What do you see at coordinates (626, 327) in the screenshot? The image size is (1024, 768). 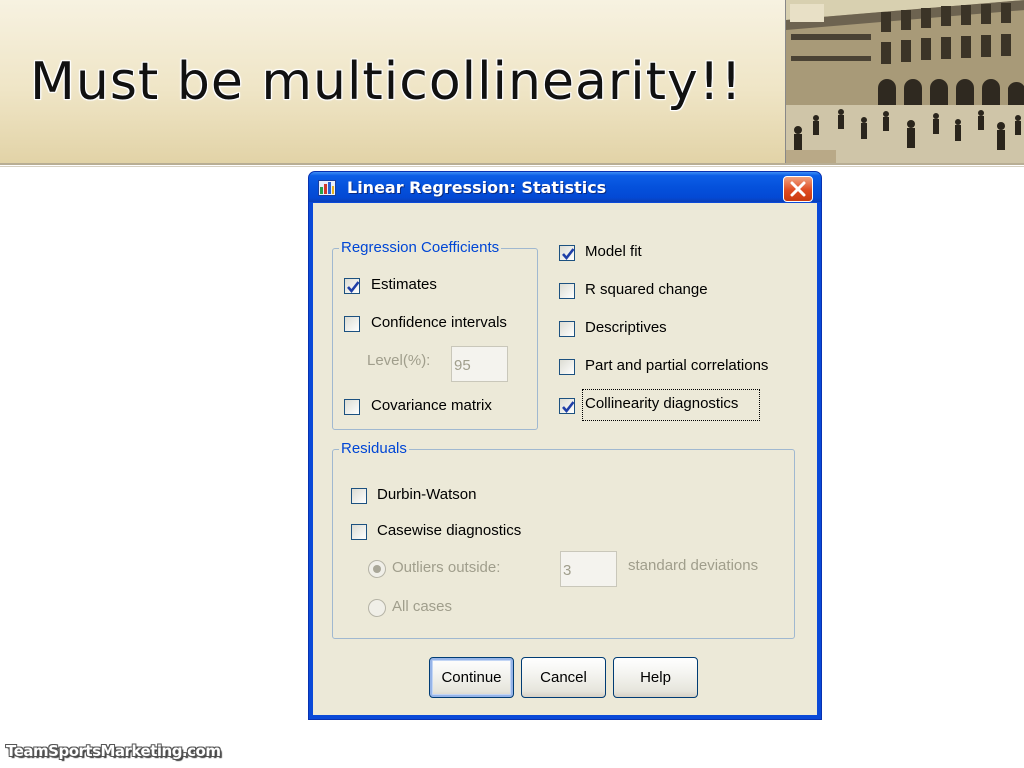 I see `descriptives-label: Descriptives` at bounding box center [626, 327].